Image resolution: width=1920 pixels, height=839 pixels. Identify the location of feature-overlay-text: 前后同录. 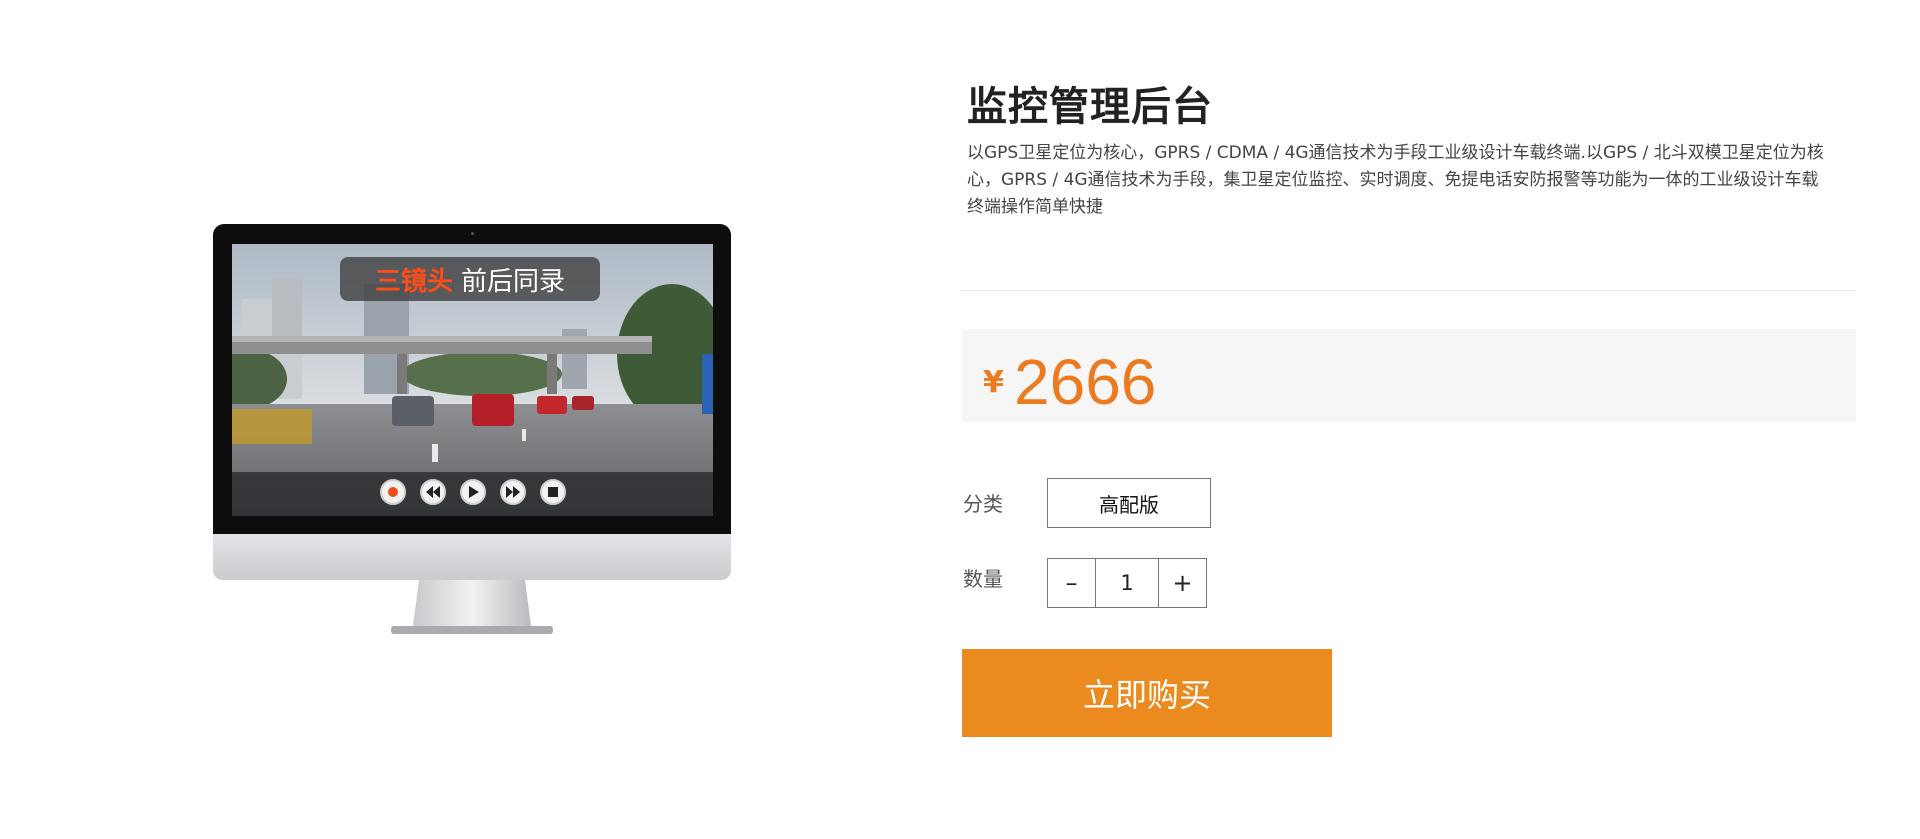
(513, 281).